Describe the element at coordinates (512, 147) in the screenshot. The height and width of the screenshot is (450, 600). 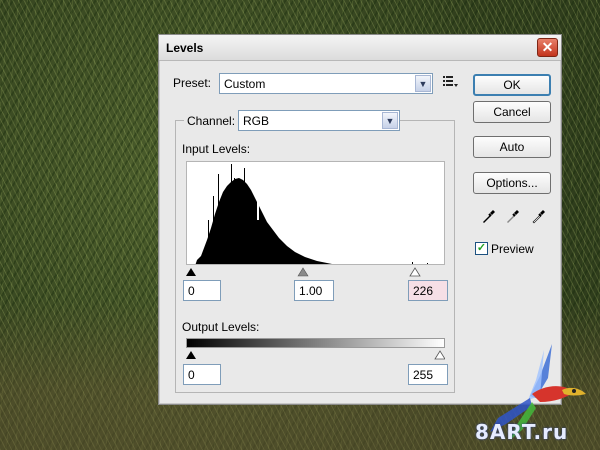
I see `auto-button: Auto` at that location.